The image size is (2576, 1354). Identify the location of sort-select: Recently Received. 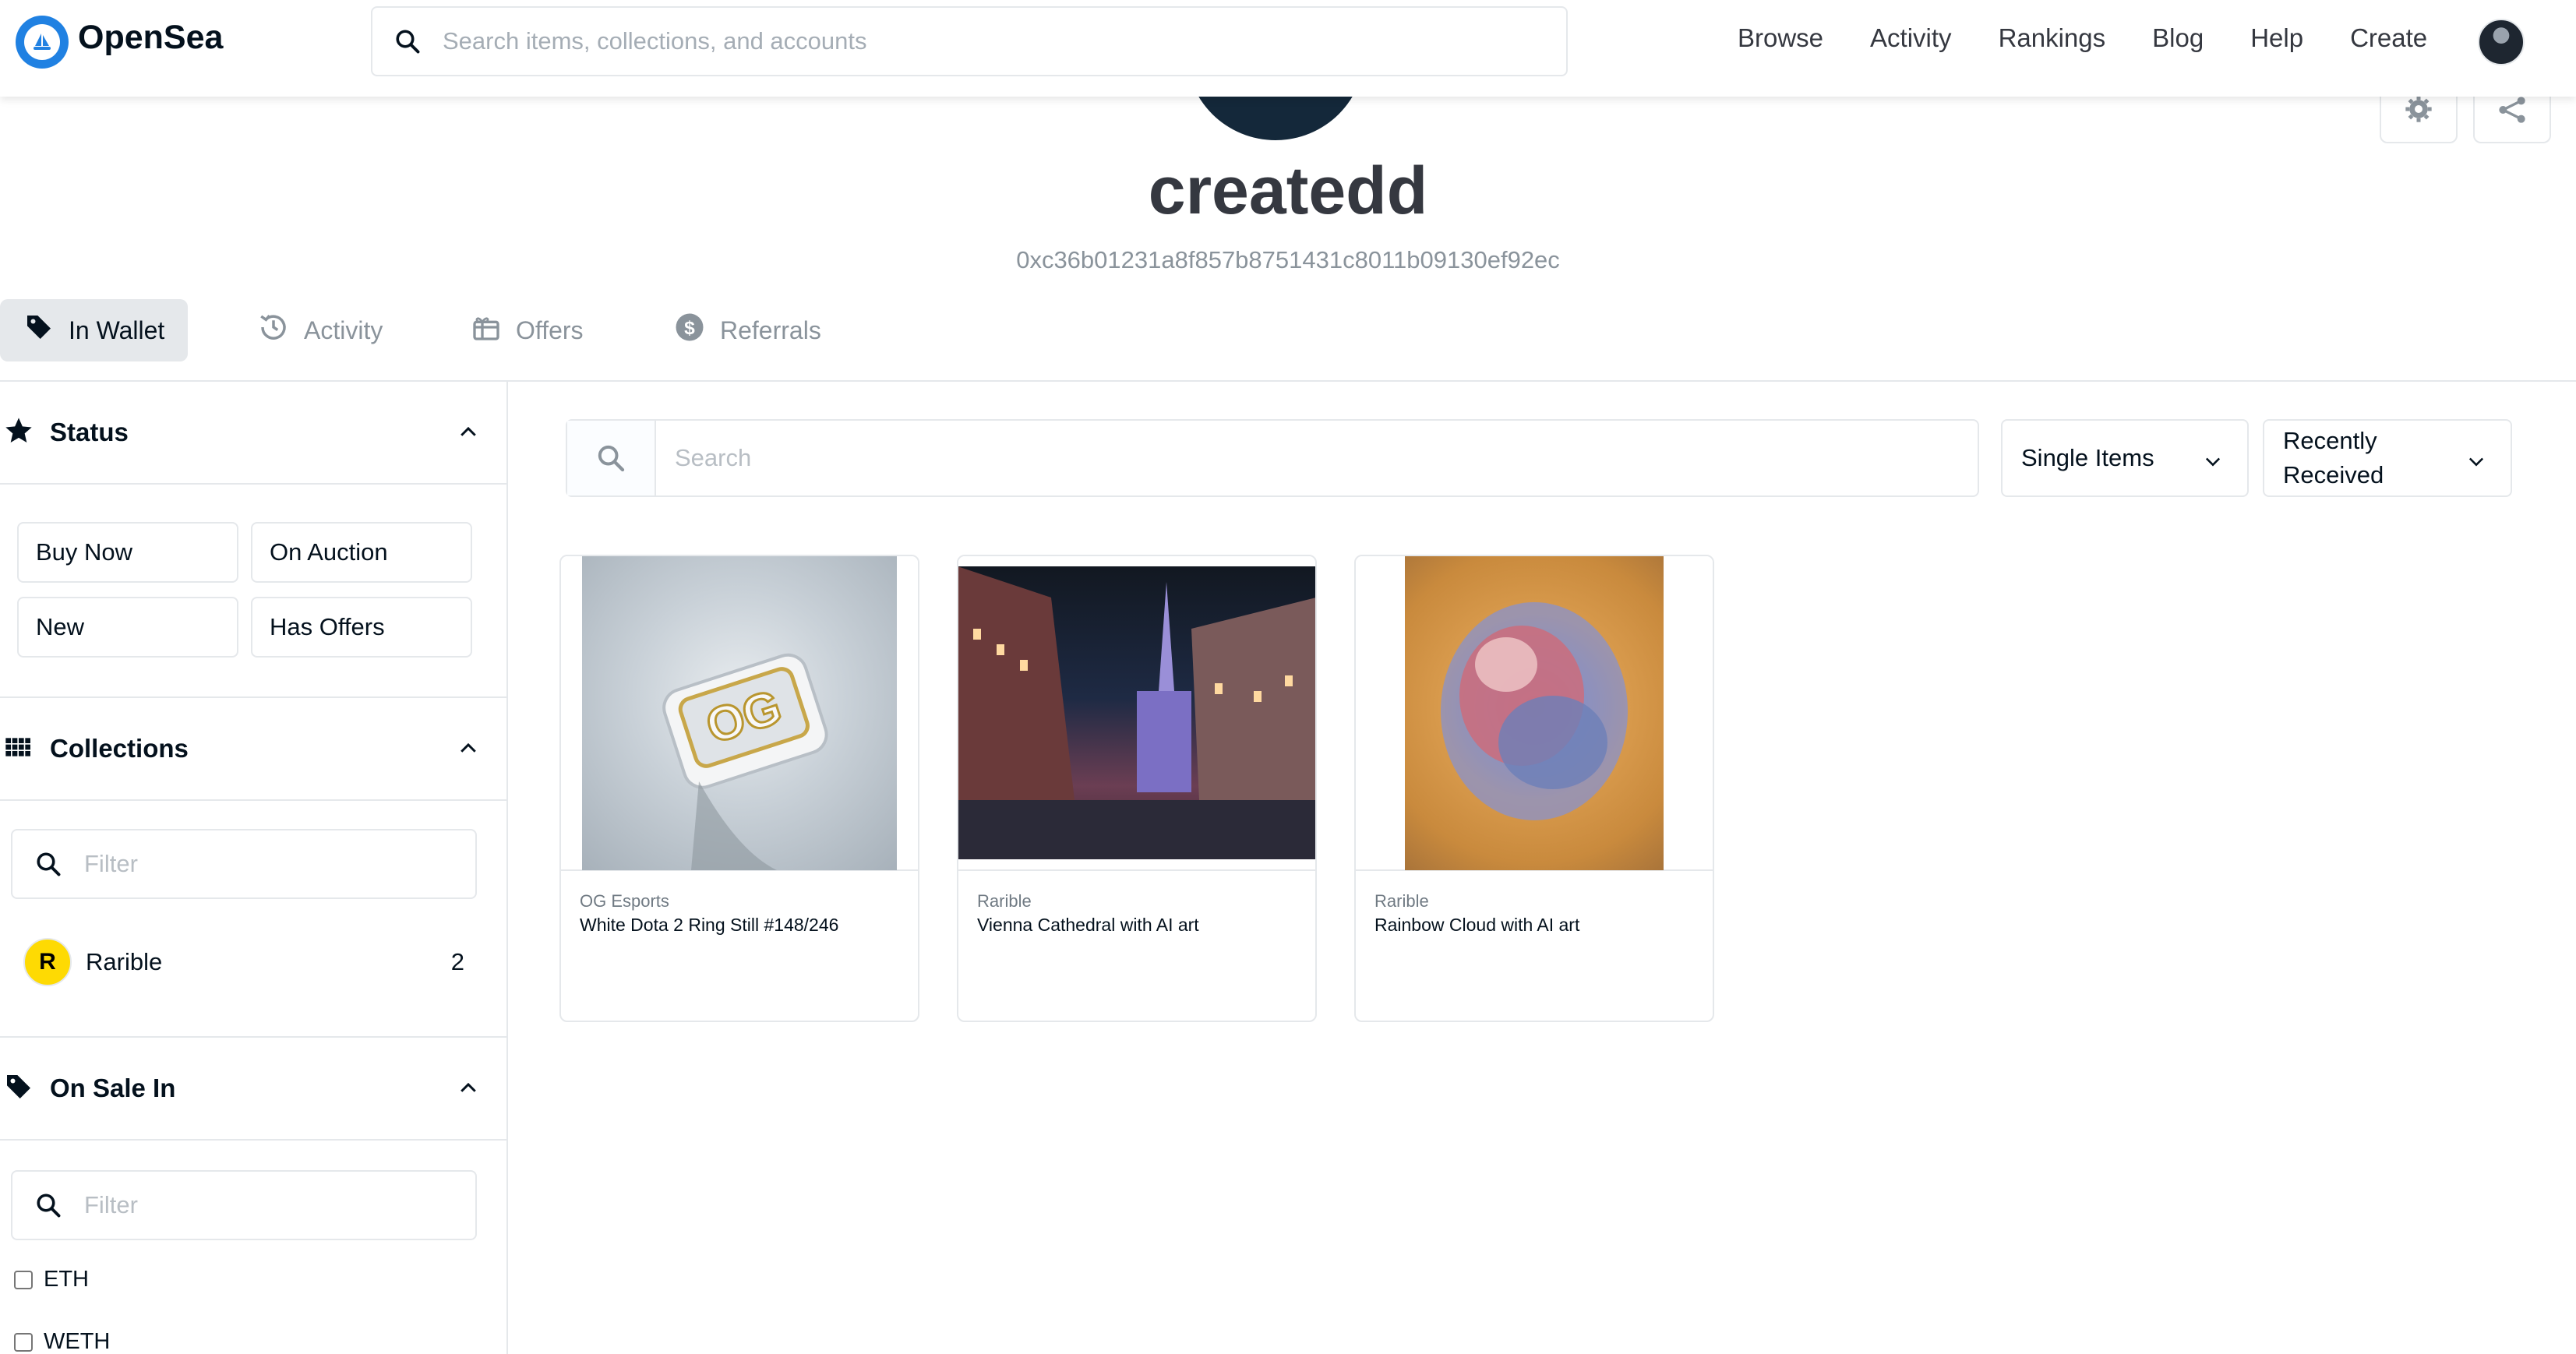
(2387, 458).